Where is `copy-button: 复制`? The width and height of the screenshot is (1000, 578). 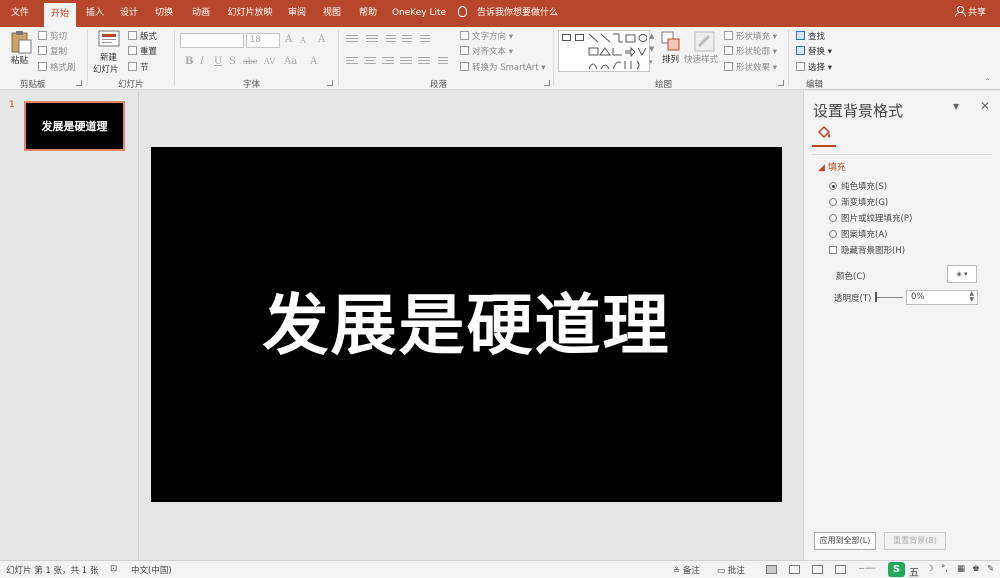
copy-button: 复制 is located at coordinates (52, 51).